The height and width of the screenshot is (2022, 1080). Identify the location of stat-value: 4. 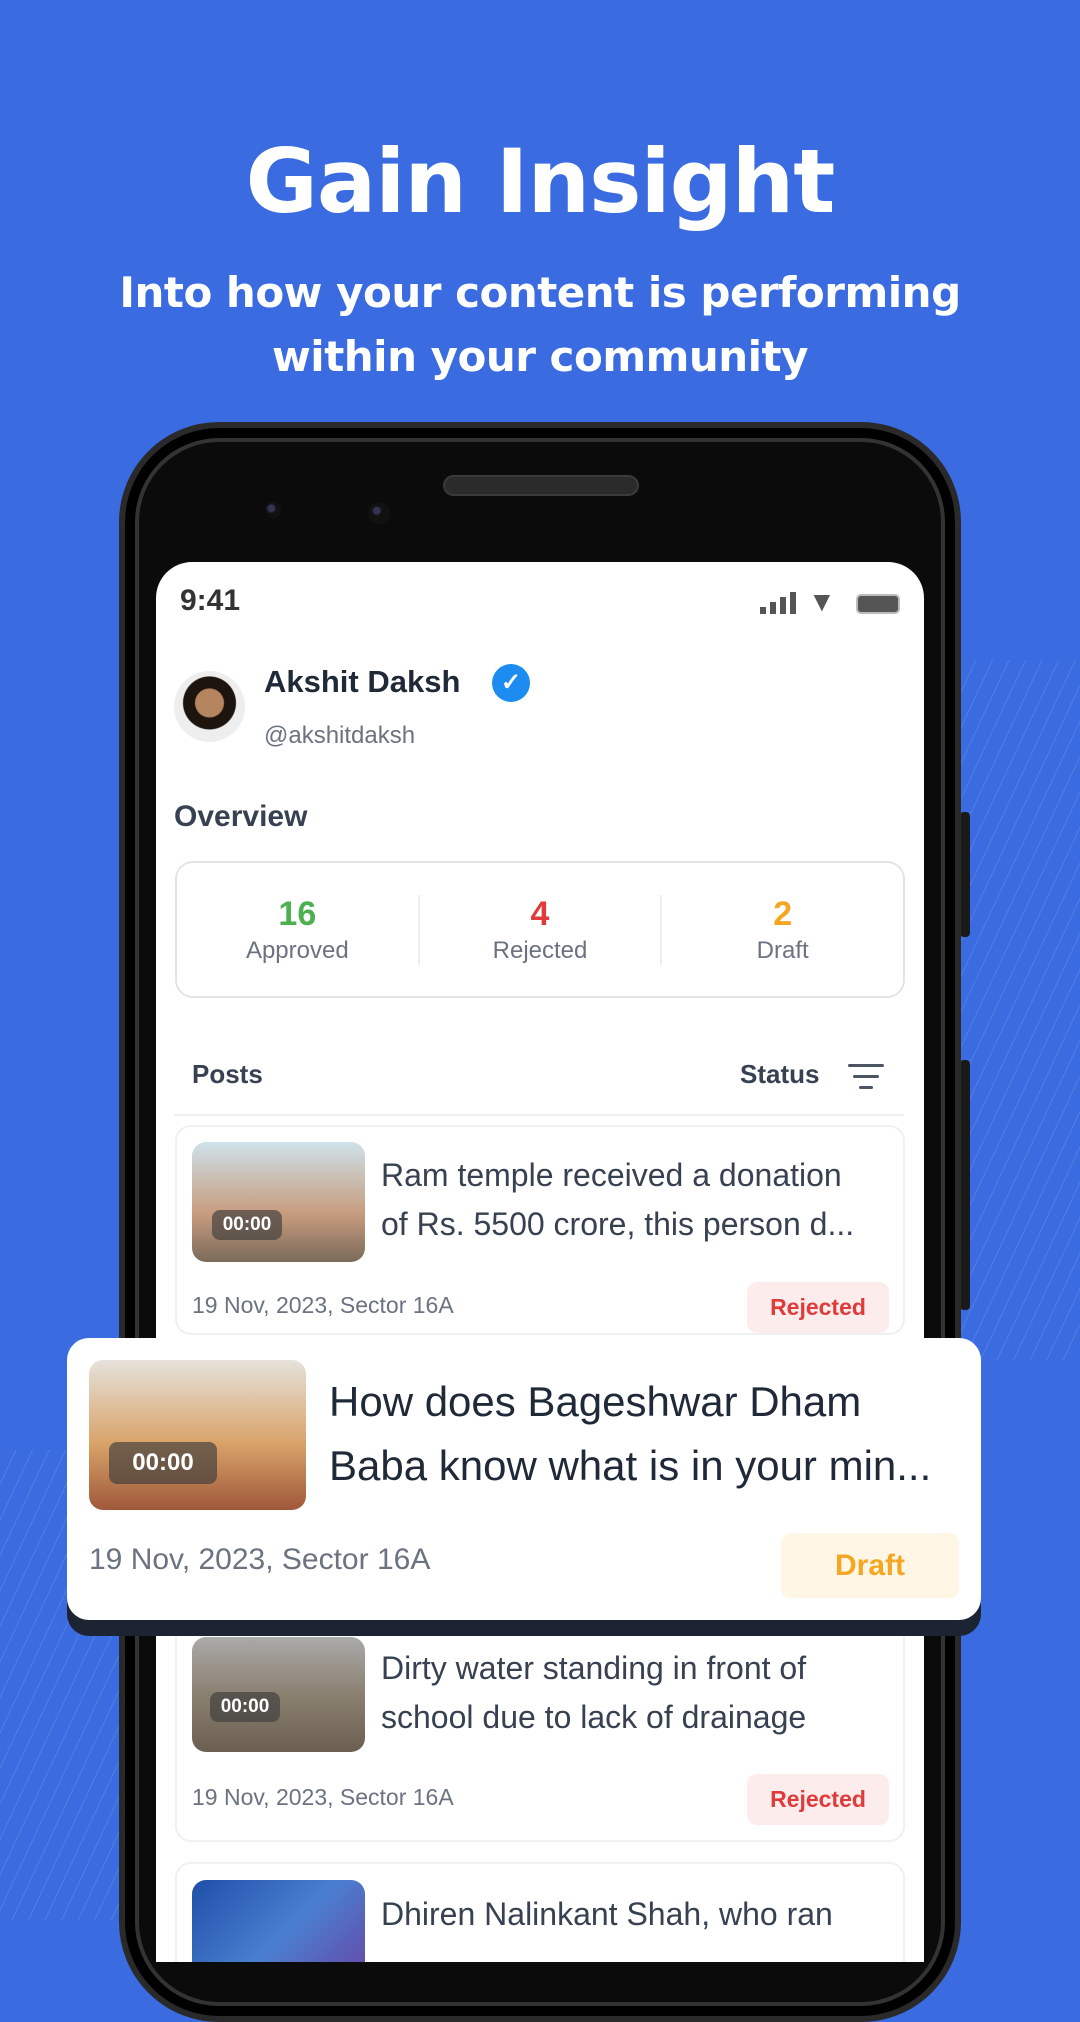
(540, 913).